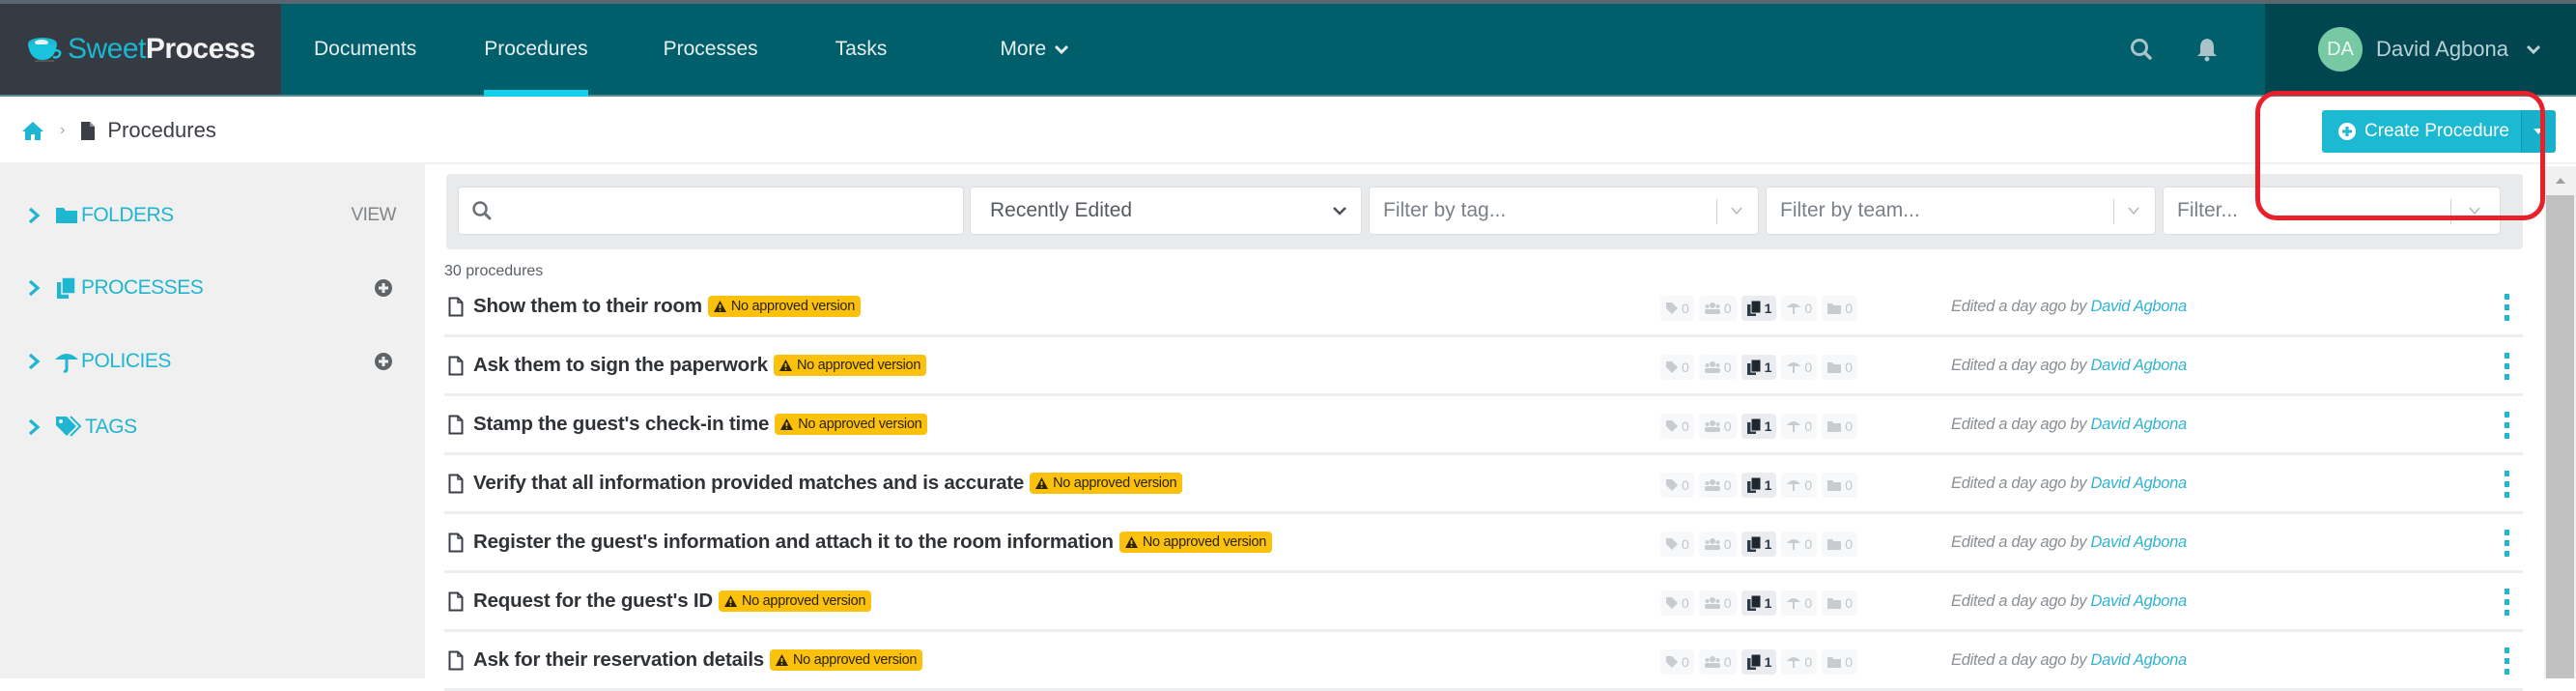  I want to click on scrollbar, so click(2560, 422).